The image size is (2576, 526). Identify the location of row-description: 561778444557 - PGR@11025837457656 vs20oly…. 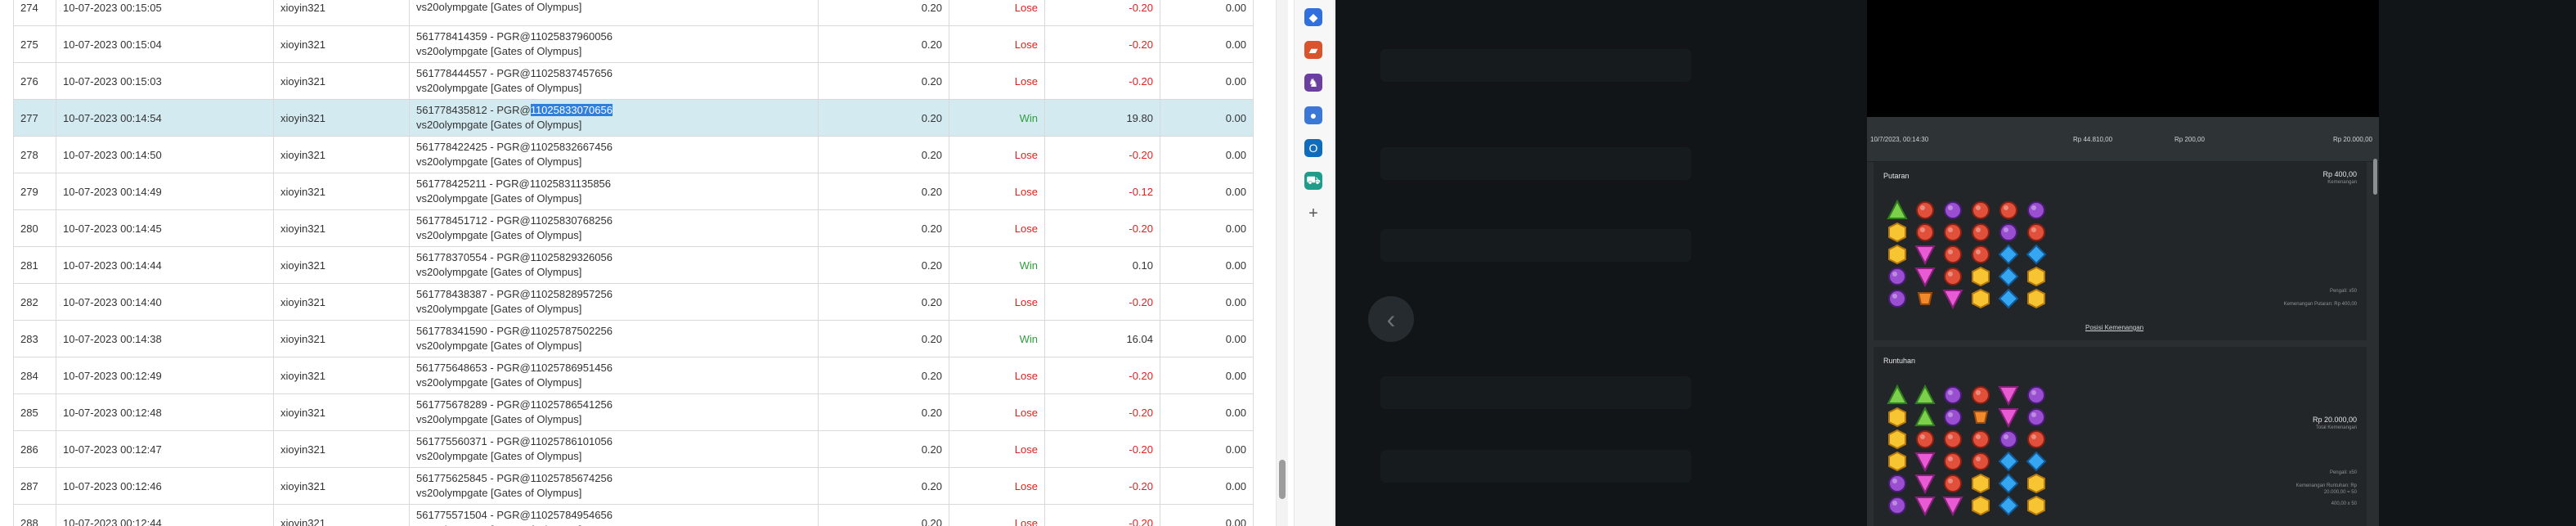
(614, 81).